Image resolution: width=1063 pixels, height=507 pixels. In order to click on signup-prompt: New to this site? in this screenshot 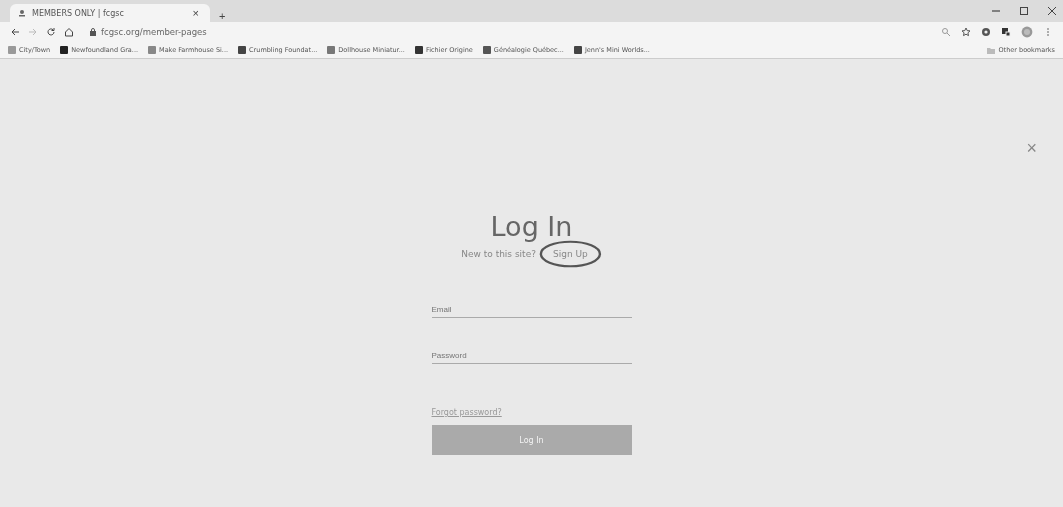, I will do `click(498, 254)`.